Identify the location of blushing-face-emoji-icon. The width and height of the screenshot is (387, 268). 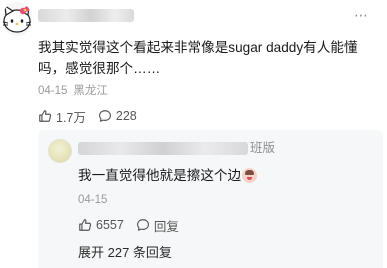
(250, 175).